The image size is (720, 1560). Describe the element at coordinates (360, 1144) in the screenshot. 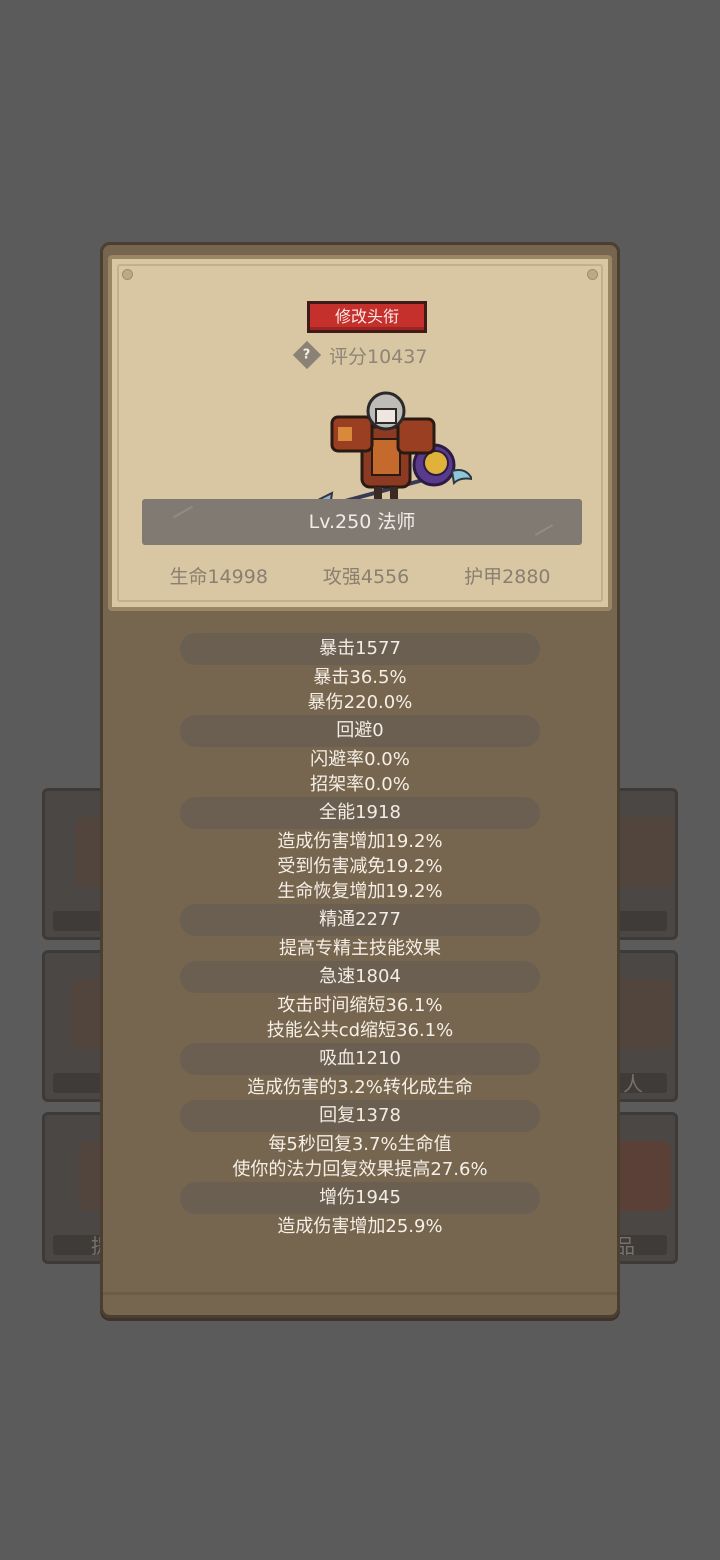

I see `stat-line: 每5秒回复3.7%生命值` at that location.